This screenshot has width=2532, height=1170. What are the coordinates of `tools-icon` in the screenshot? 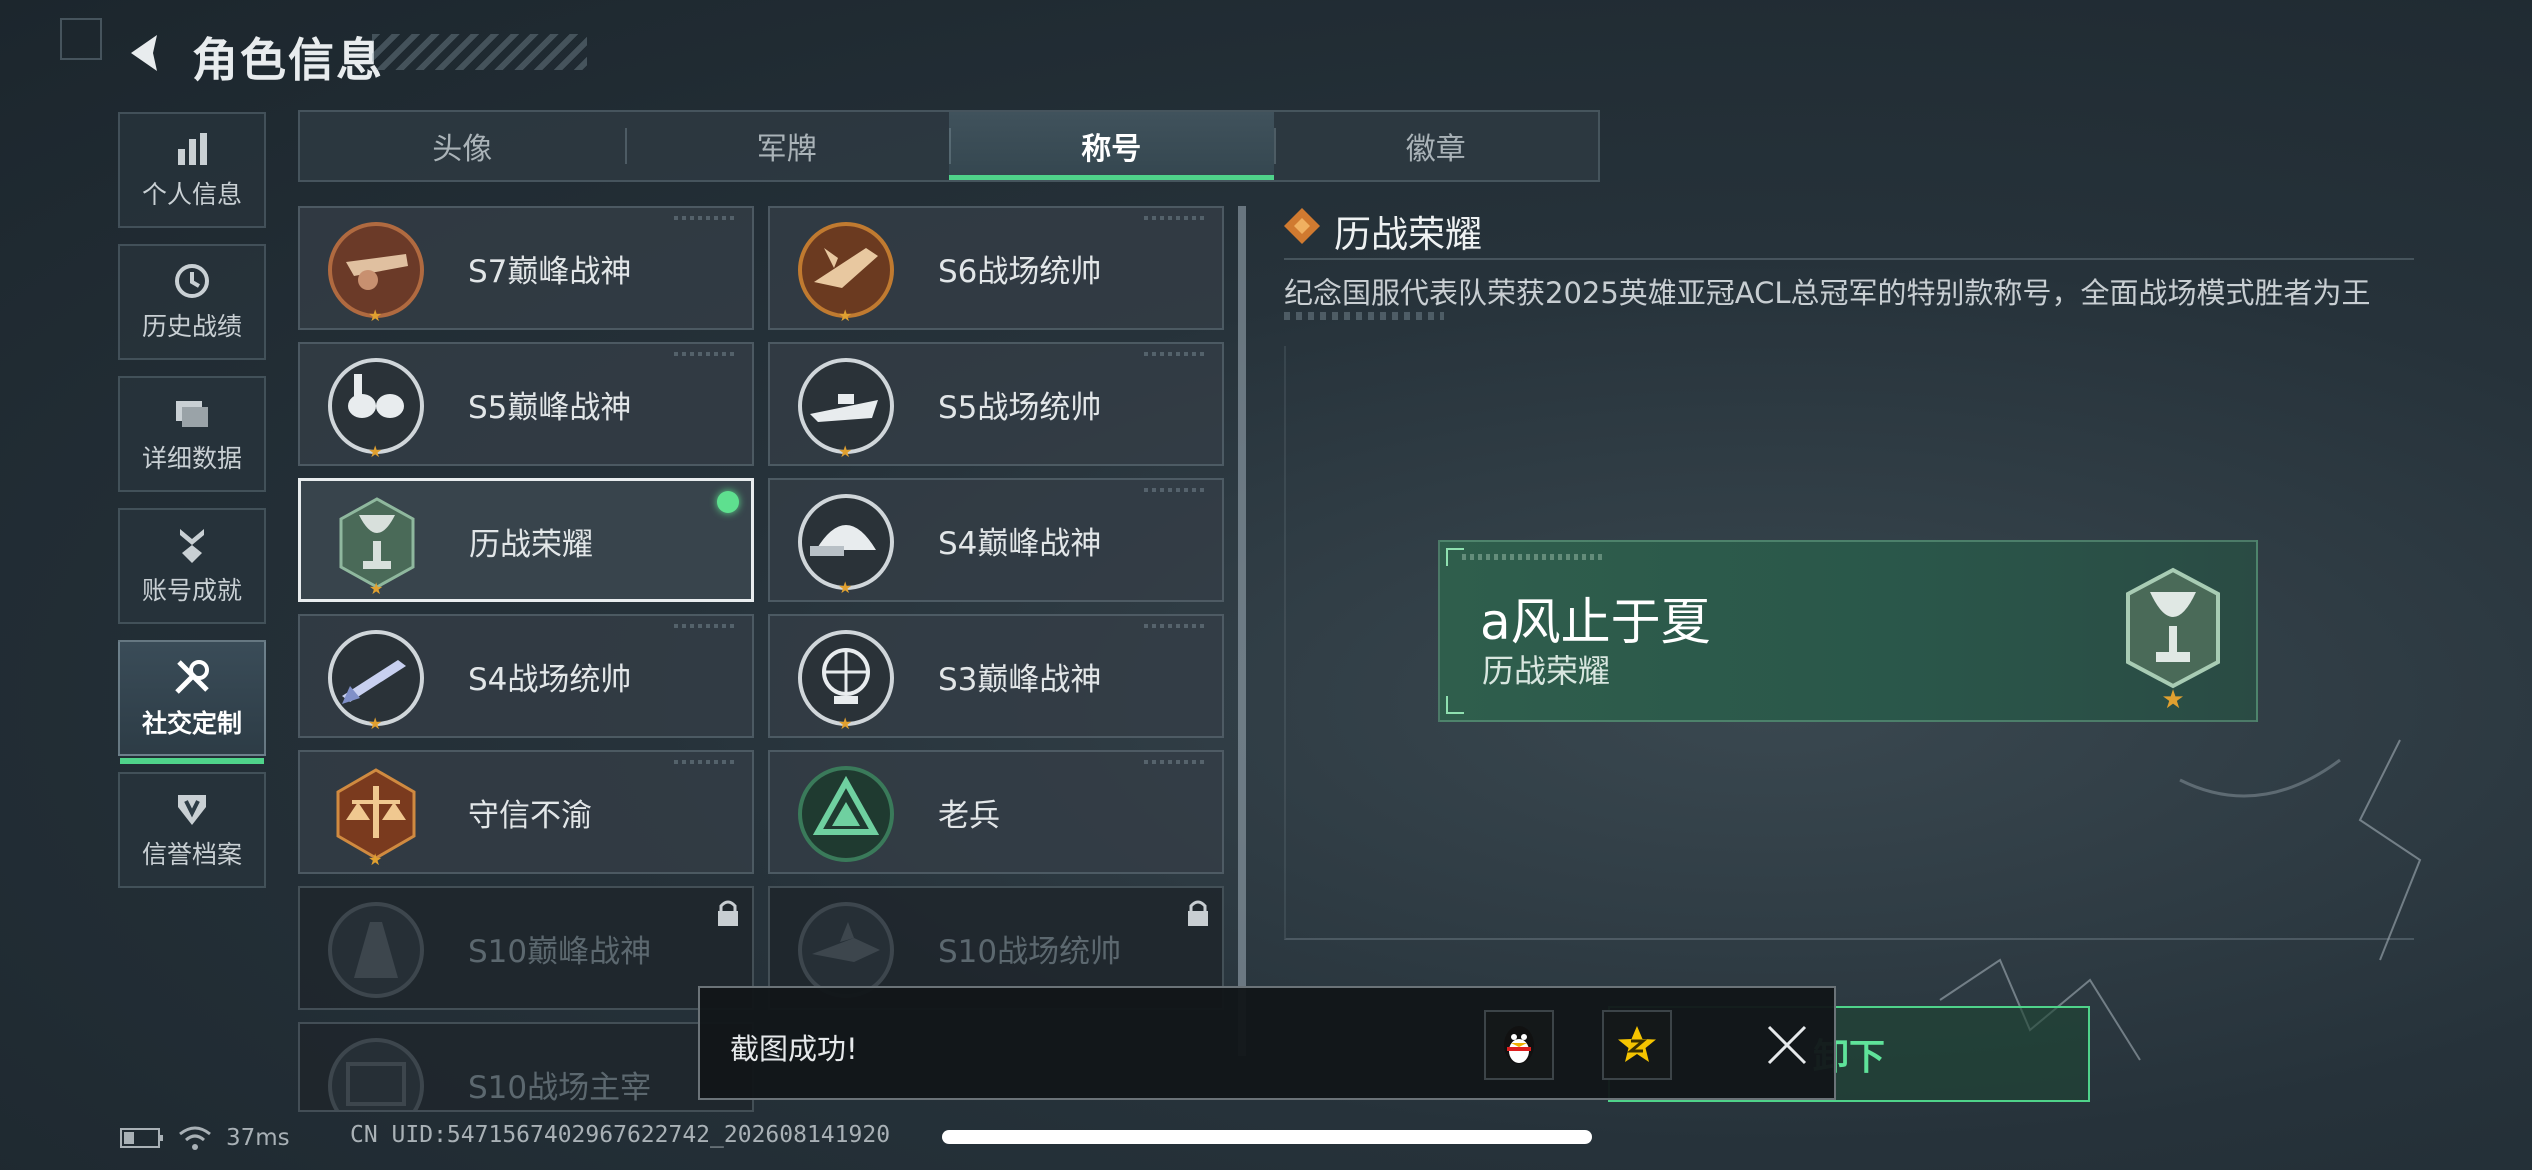 It's located at (192, 677).